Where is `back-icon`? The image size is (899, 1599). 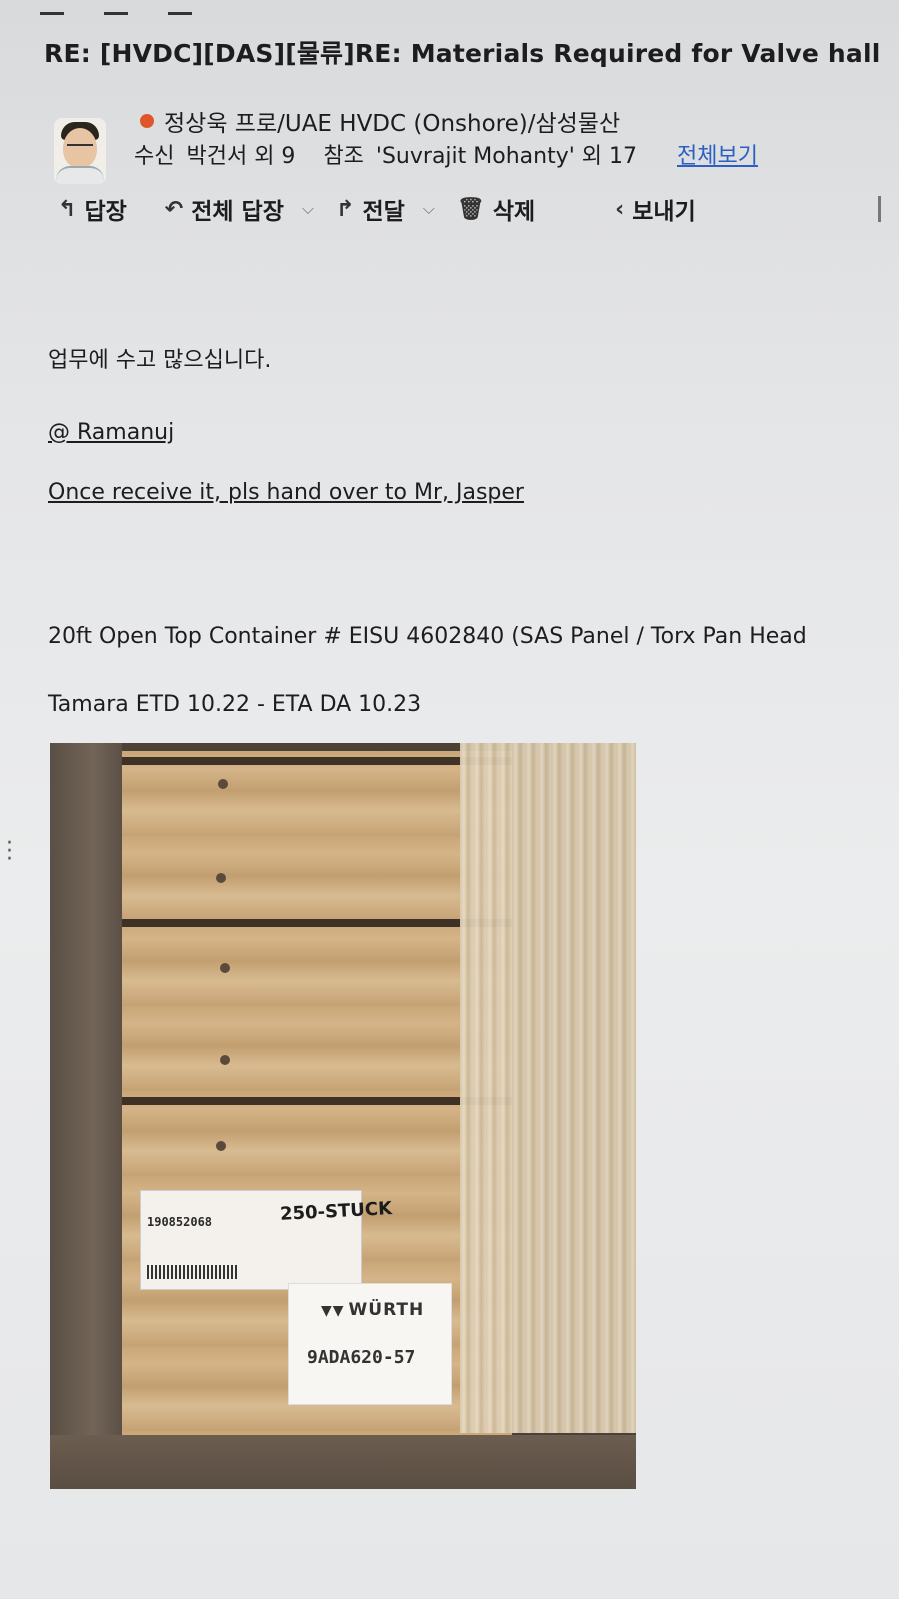 back-icon is located at coordinates (52, 7).